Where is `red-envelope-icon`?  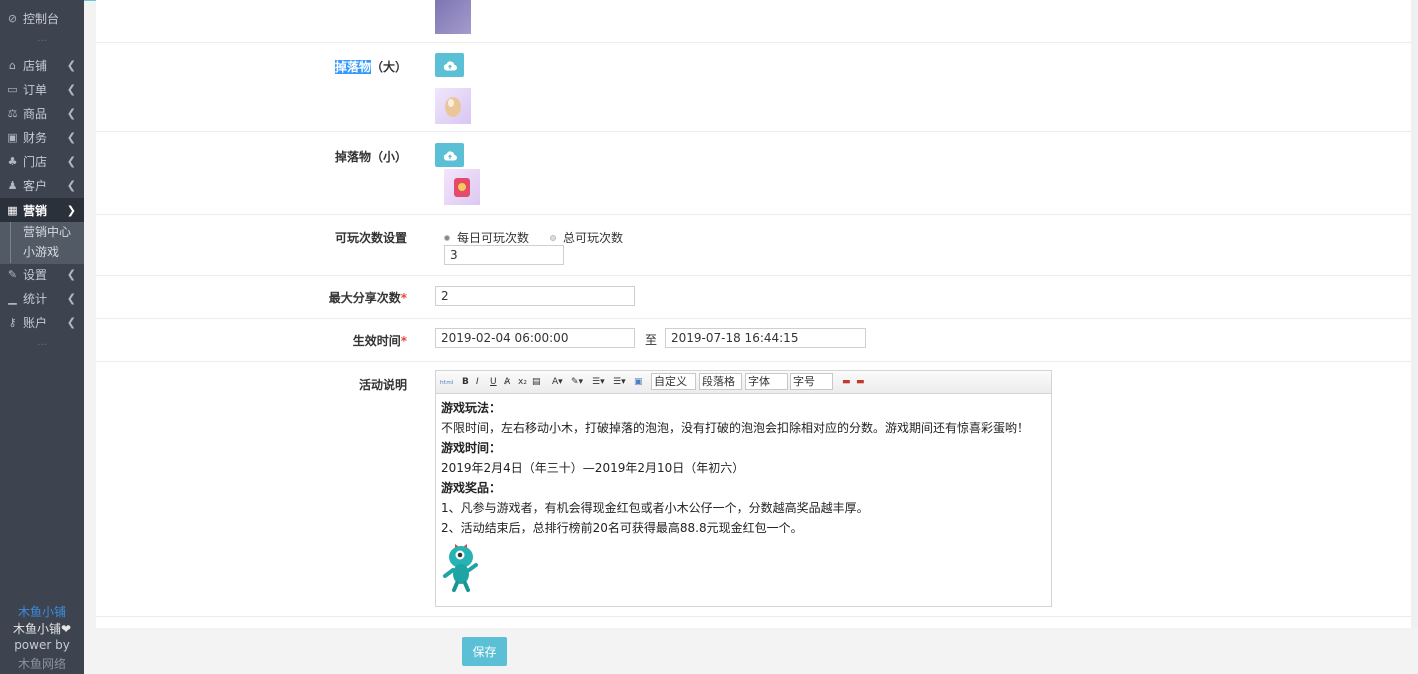 red-envelope-icon is located at coordinates (462, 187).